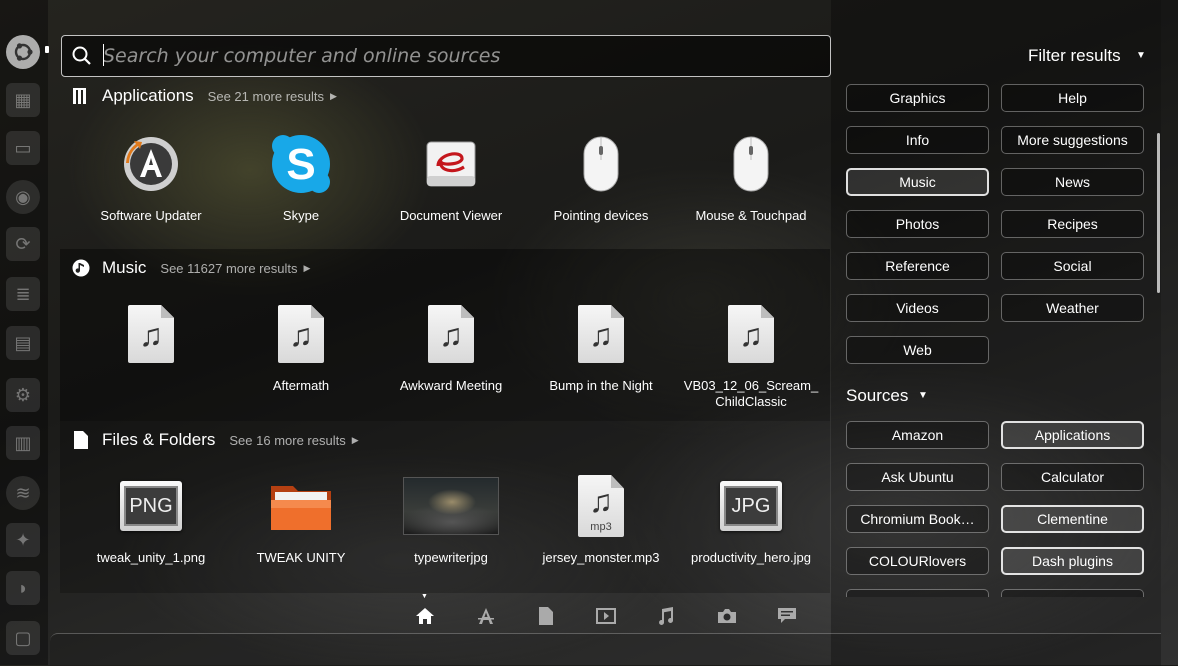  Describe the element at coordinates (787, 616) in the screenshot. I see `speech-bubble-icon` at that location.